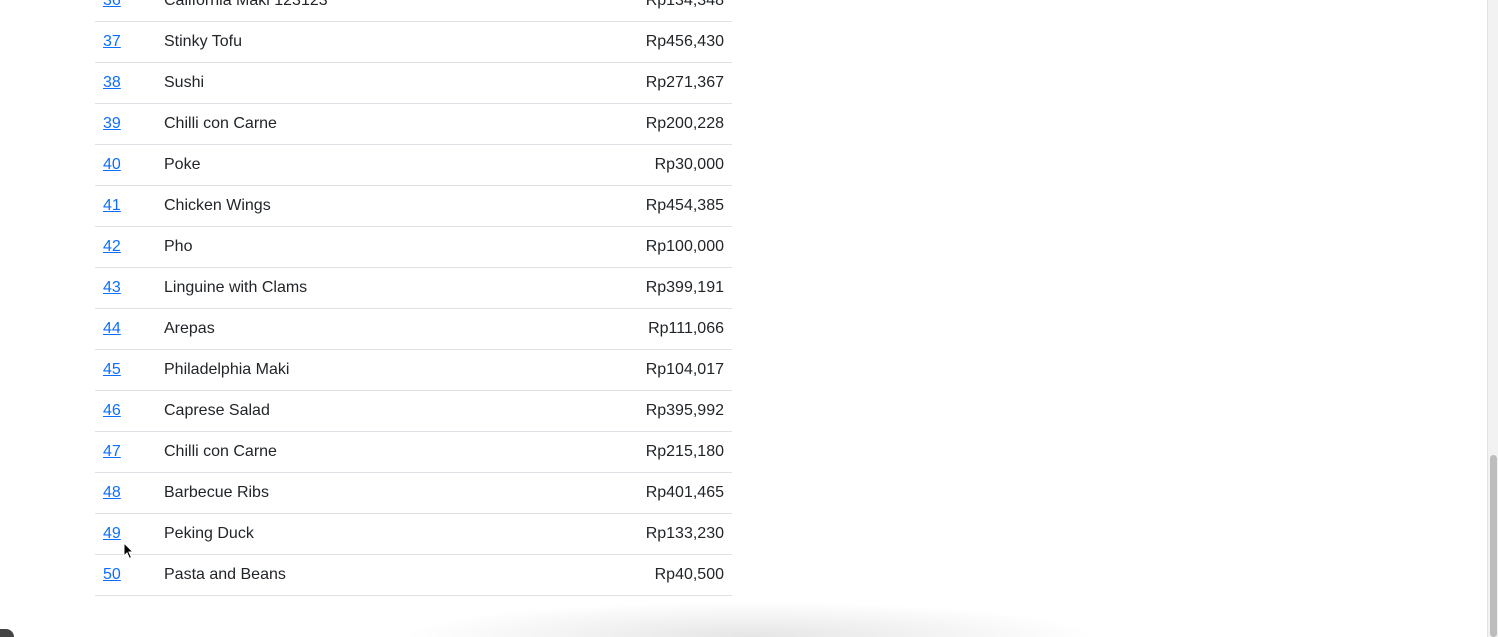 Image resolution: width=1498 pixels, height=637 pixels. Describe the element at coordinates (632, 124) in the screenshot. I see `price-cell: Rp200,228` at that location.